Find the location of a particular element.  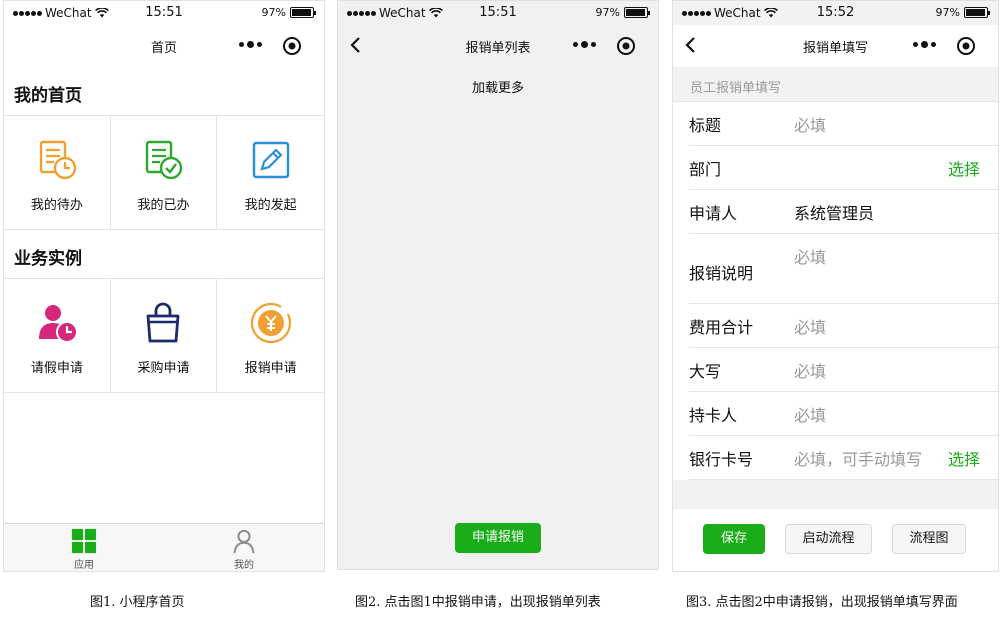

applicant-value: 系统管理员 is located at coordinates (834, 213).